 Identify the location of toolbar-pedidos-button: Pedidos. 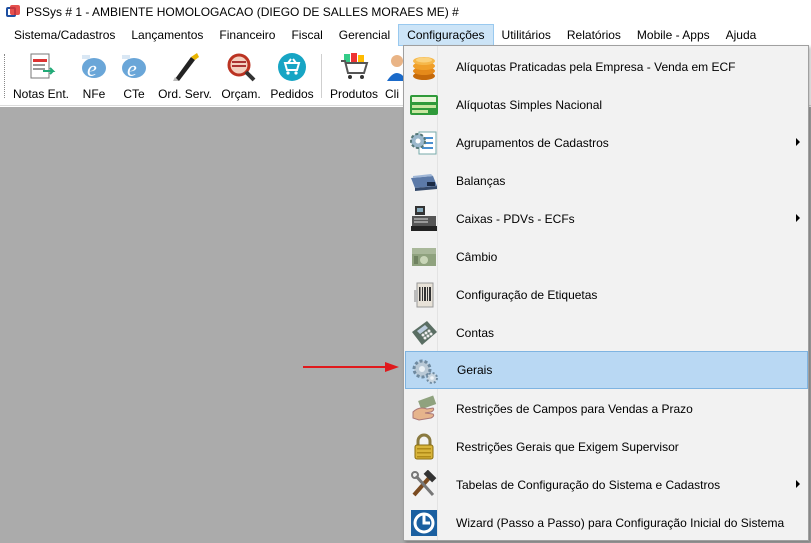
(292, 77).